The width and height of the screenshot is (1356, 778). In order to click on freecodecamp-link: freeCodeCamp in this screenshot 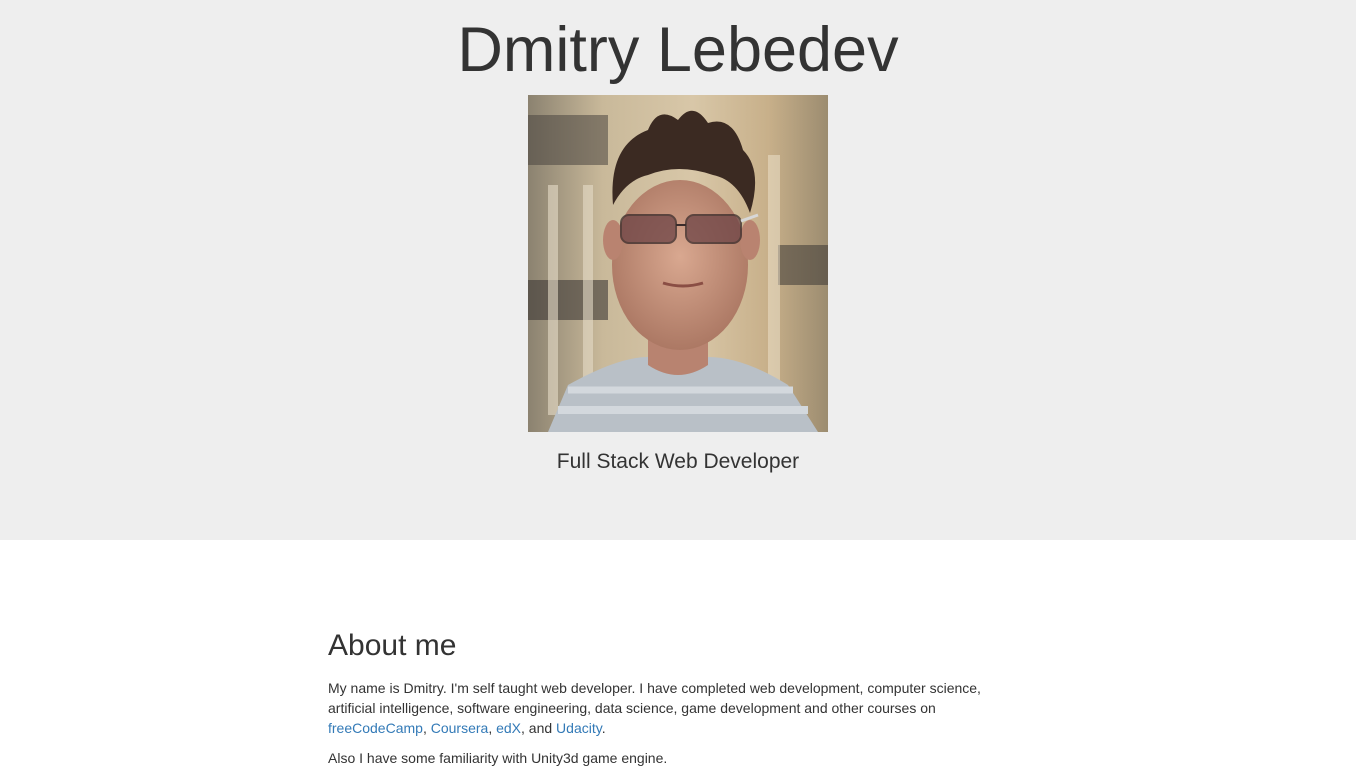, I will do `click(375, 728)`.